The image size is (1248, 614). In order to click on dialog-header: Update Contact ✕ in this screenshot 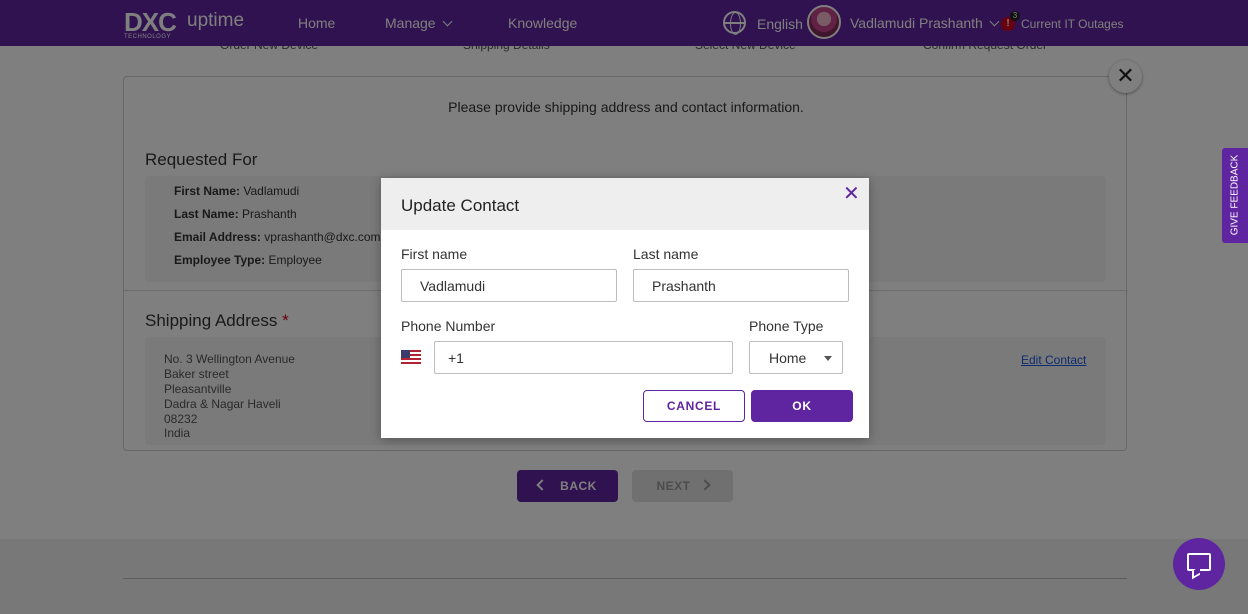, I will do `click(625, 204)`.